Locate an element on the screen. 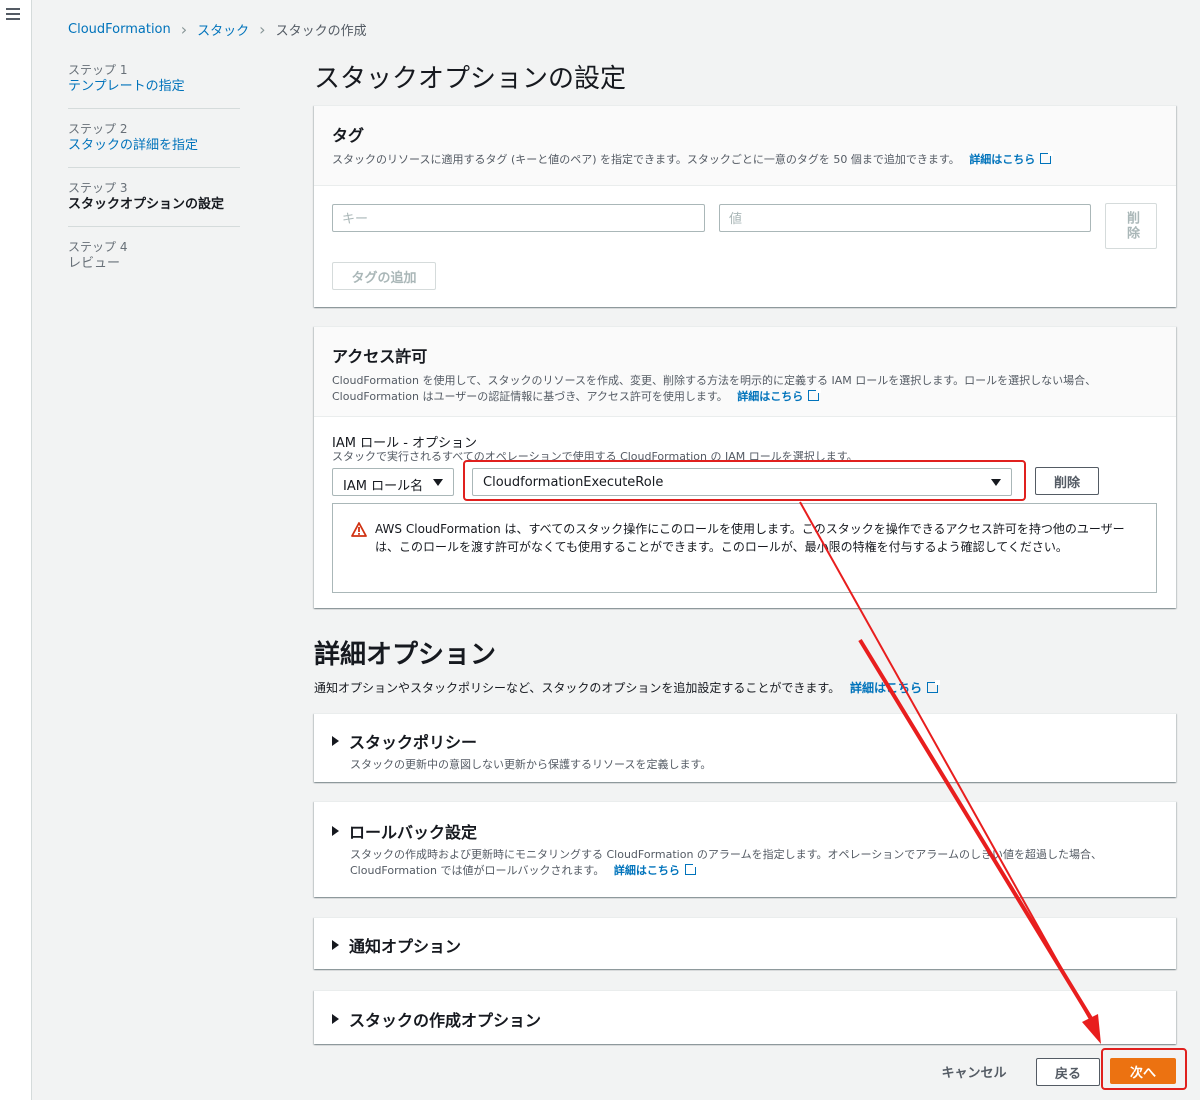 This screenshot has height=1100, width=1200. step-number: ステップ 2 is located at coordinates (98, 129).